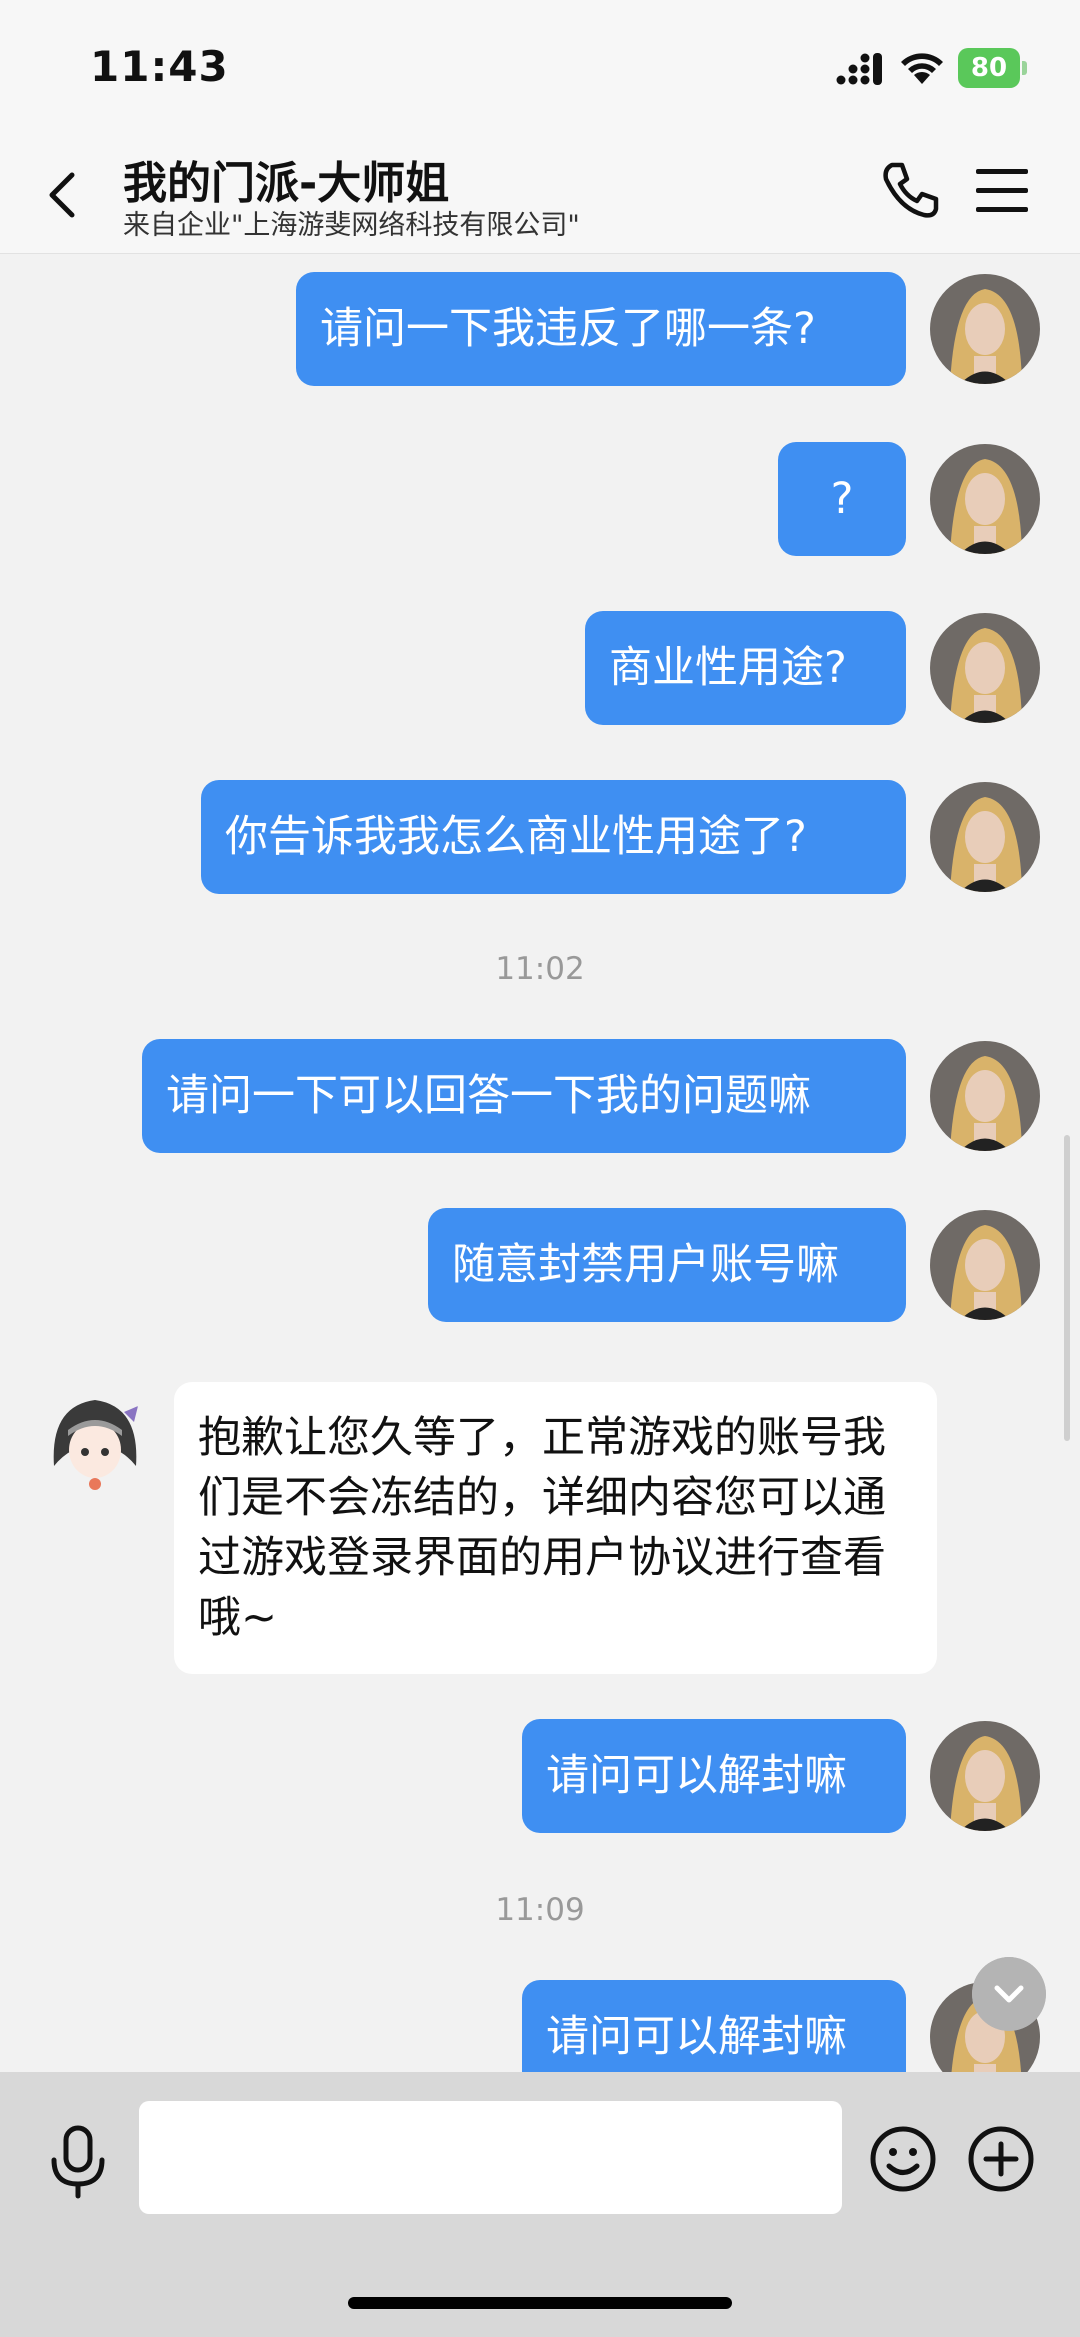  What do you see at coordinates (65, 195) in the screenshot?
I see `back-icon` at bounding box center [65, 195].